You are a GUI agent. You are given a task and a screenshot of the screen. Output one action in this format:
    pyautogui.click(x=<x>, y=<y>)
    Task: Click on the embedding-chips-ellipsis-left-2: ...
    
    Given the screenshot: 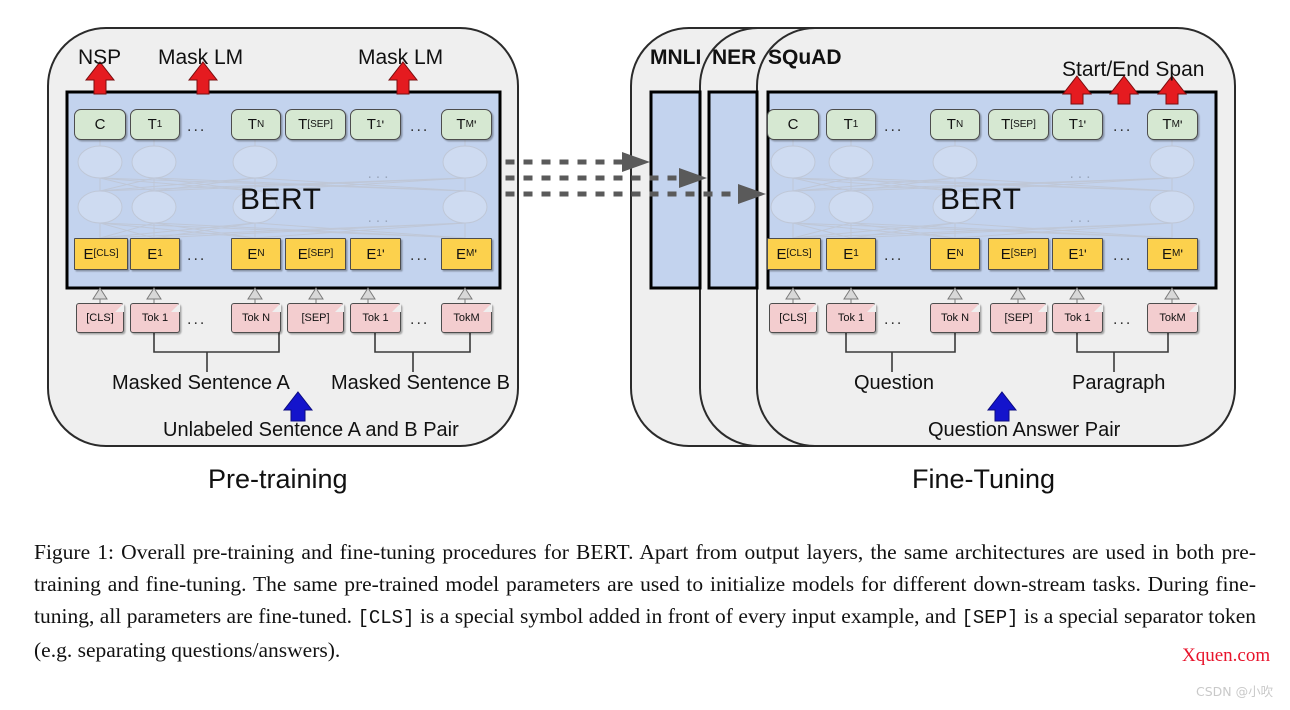 What is the action you would take?
    pyautogui.click(x=420, y=255)
    